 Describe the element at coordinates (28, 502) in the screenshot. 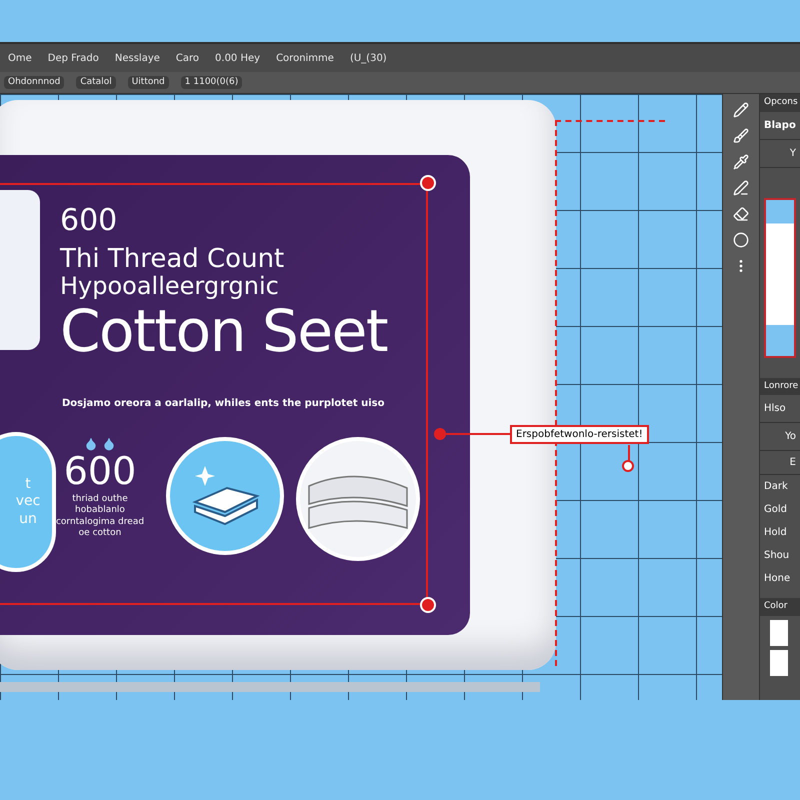

I see `badge-text: vec` at that location.